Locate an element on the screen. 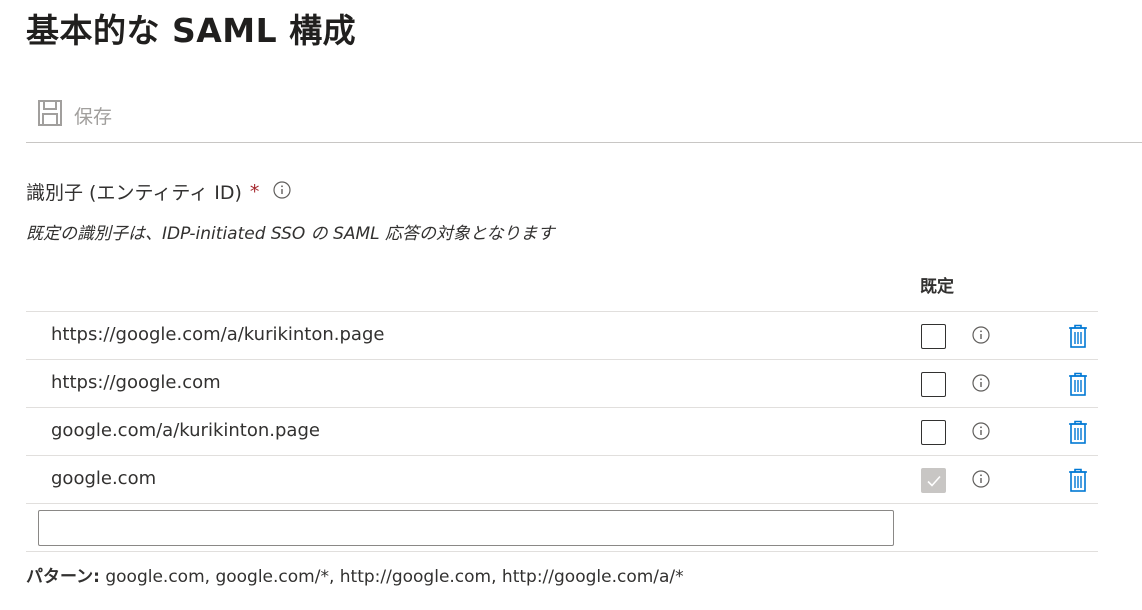 The height and width of the screenshot is (610, 1142). identifier-row: google.com/a/kurikinton.page is located at coordinates (562, 431).